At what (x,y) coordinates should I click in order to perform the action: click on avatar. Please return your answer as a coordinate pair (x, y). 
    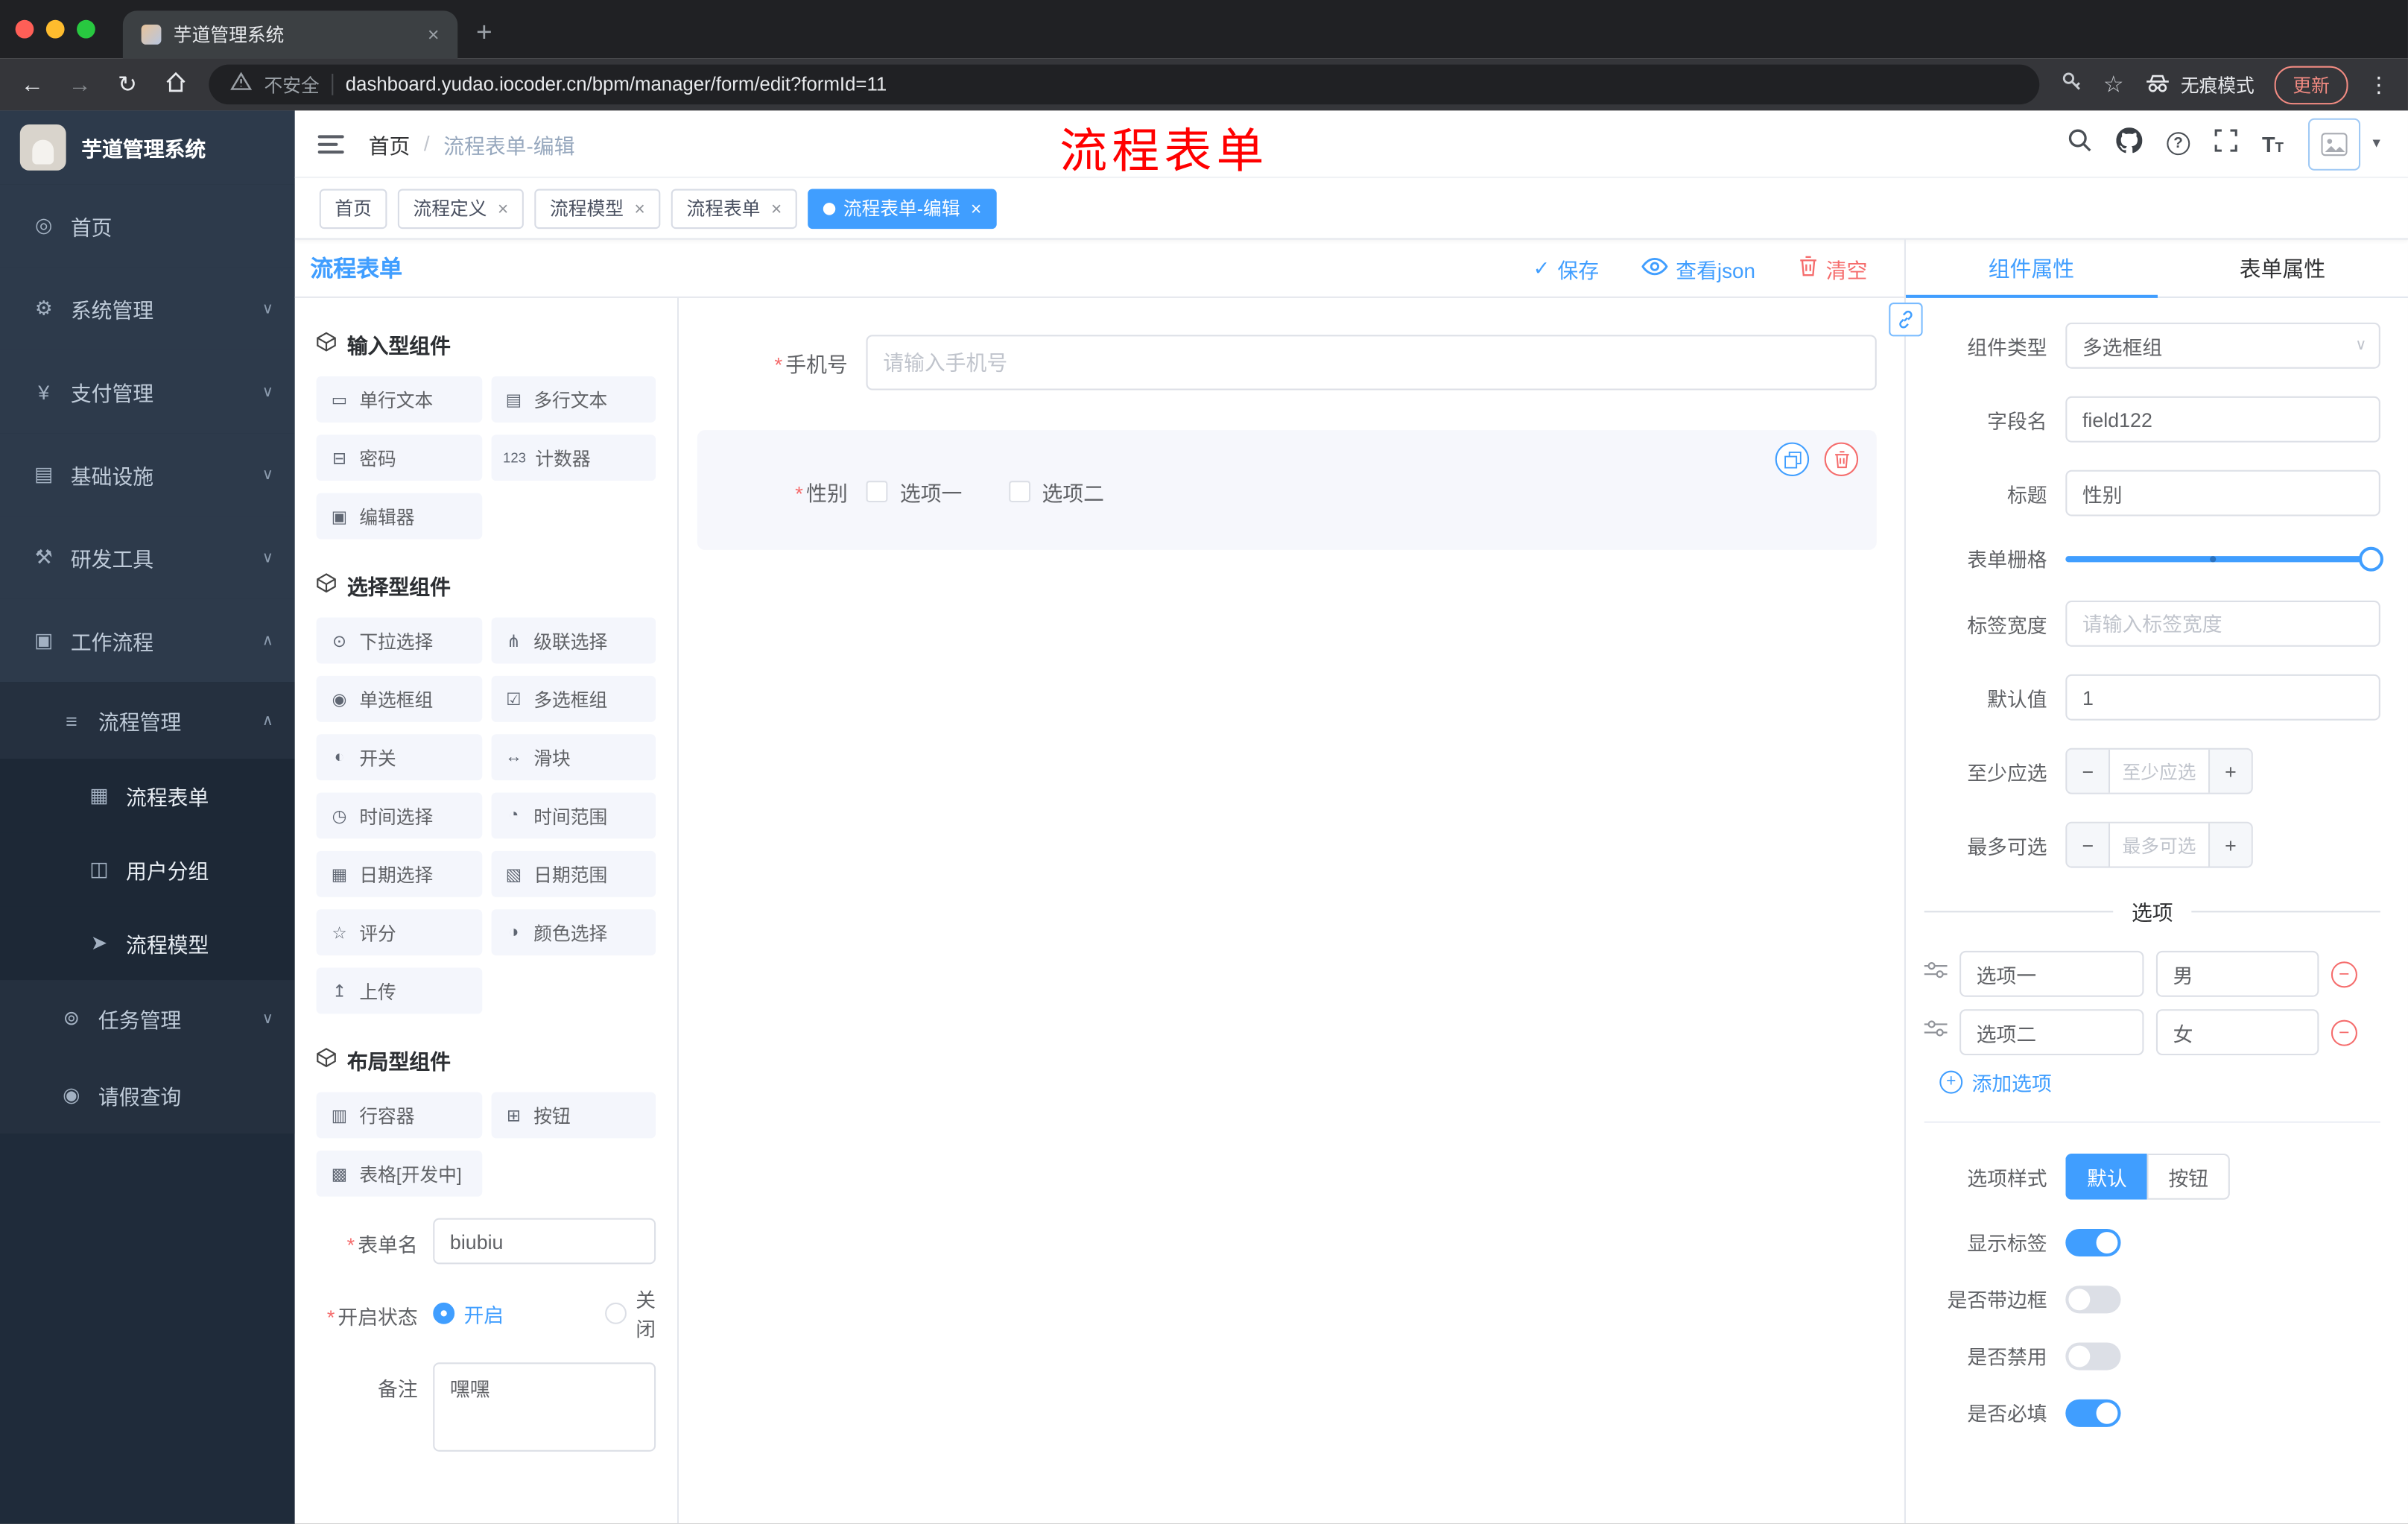
    Looking at the image, I should click on (2333, 143).